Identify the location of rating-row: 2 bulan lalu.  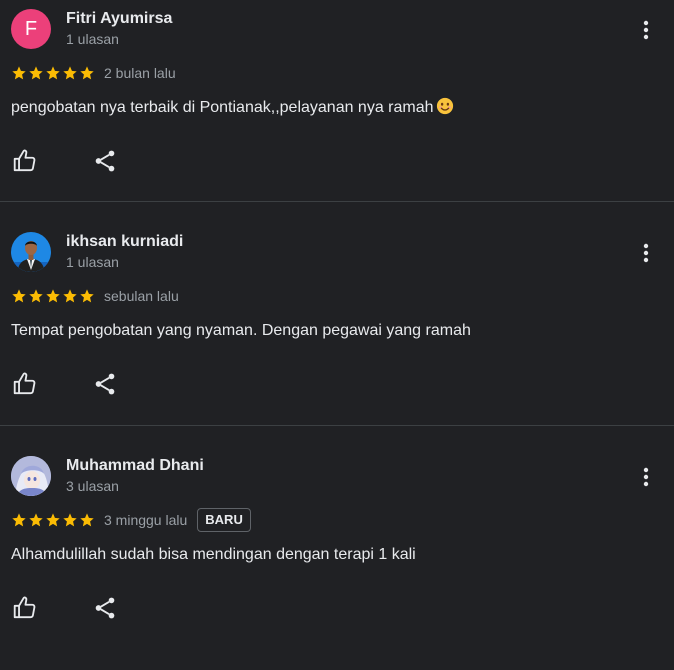
(93, 73).